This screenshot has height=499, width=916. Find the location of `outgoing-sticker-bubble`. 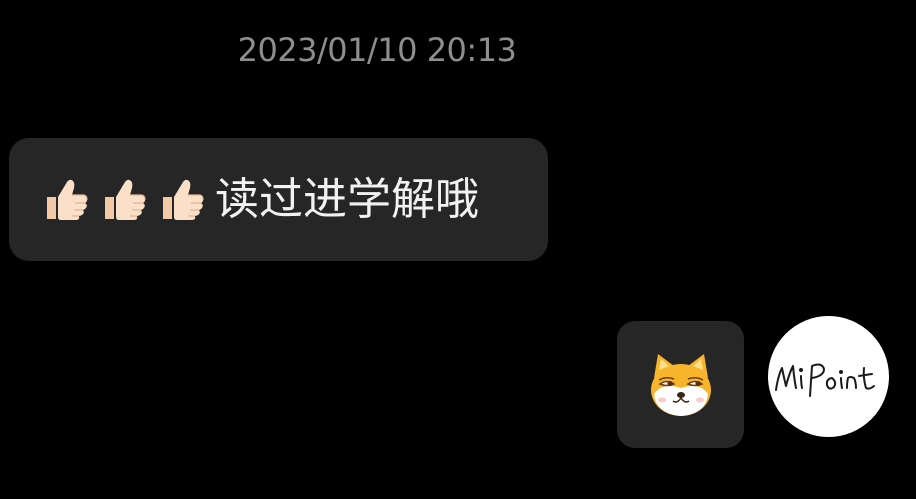

outgoing-sticker-bubble is located at coordinates (680, 384).